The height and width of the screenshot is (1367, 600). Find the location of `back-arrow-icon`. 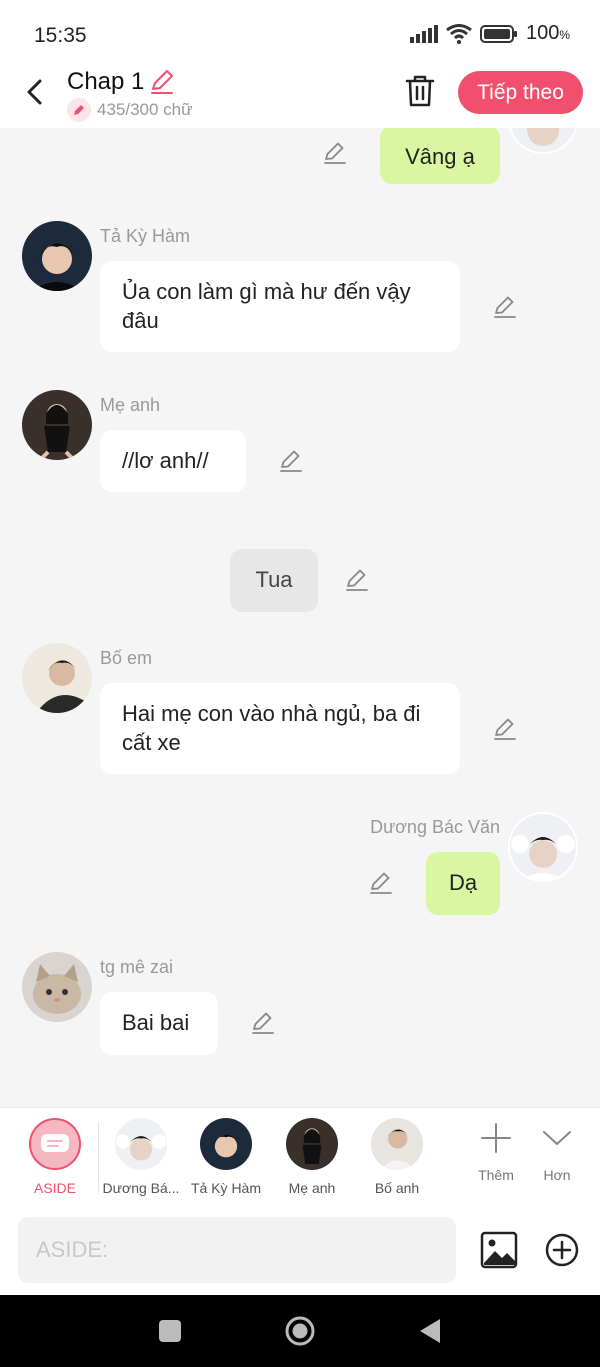

back-arrow-icon is located at coordinates (36, 92).